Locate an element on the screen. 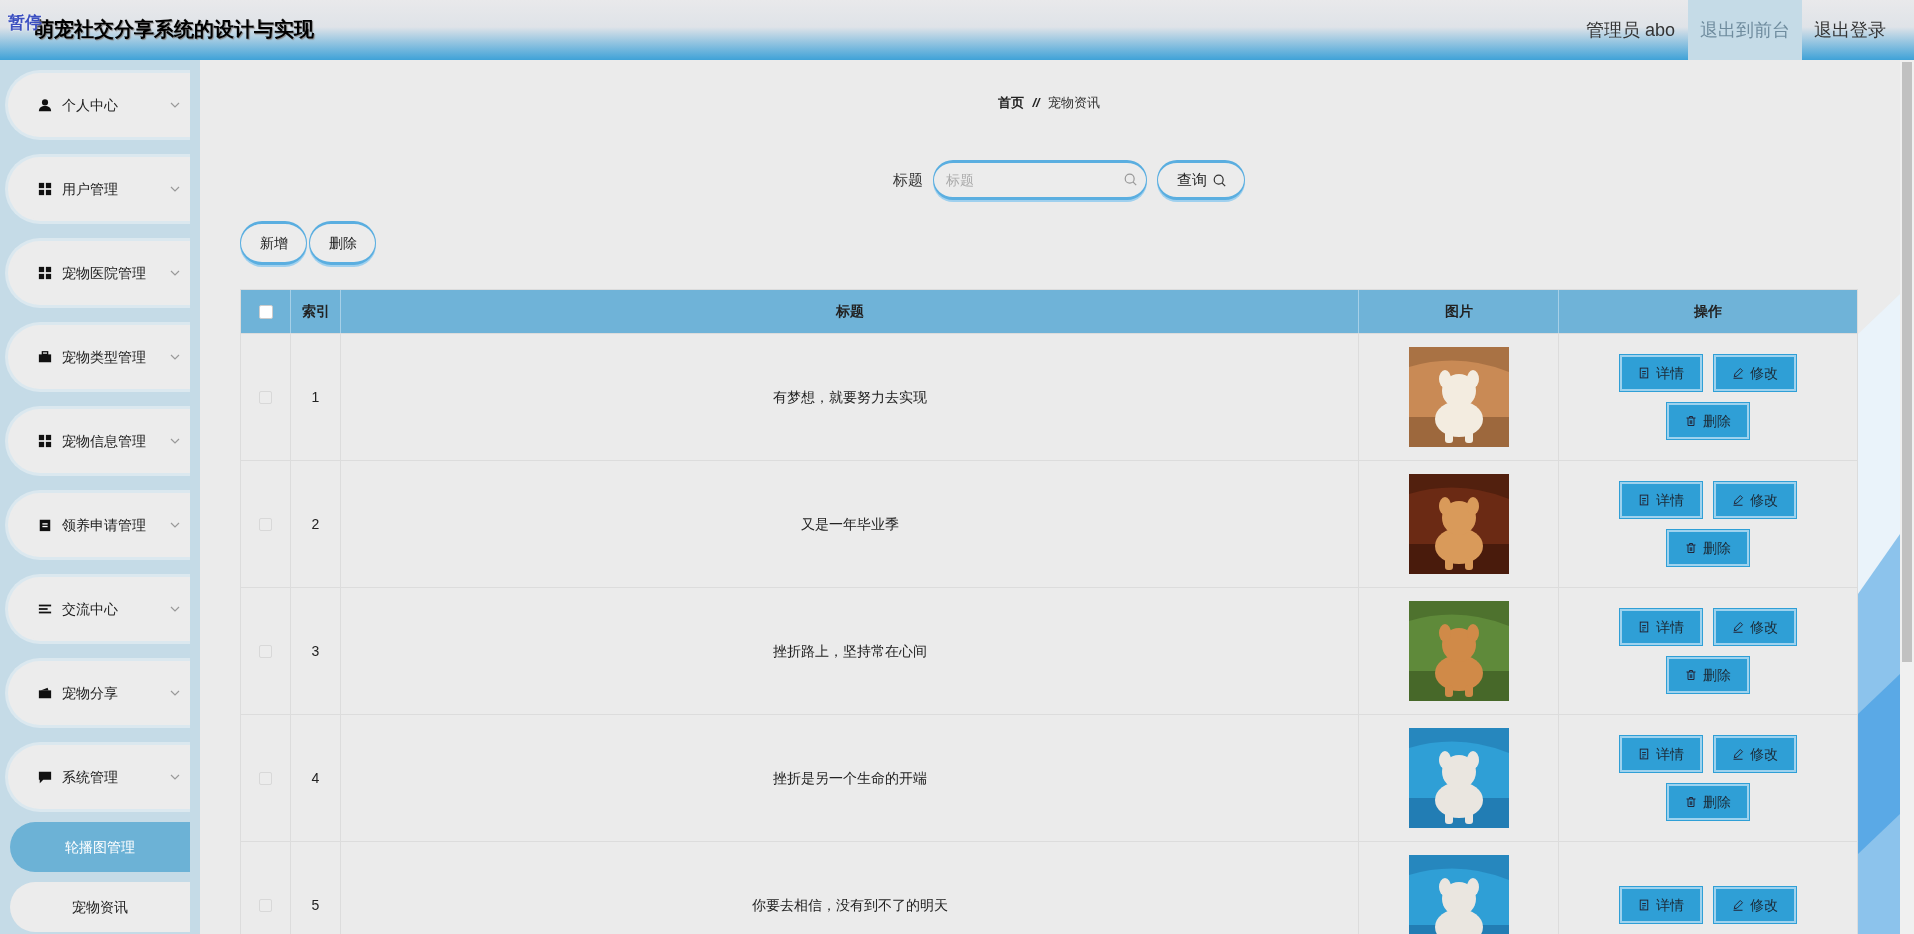 This screenshot has width=1914, height=934. column-header: 索引 is located at coordinates (316, 311).